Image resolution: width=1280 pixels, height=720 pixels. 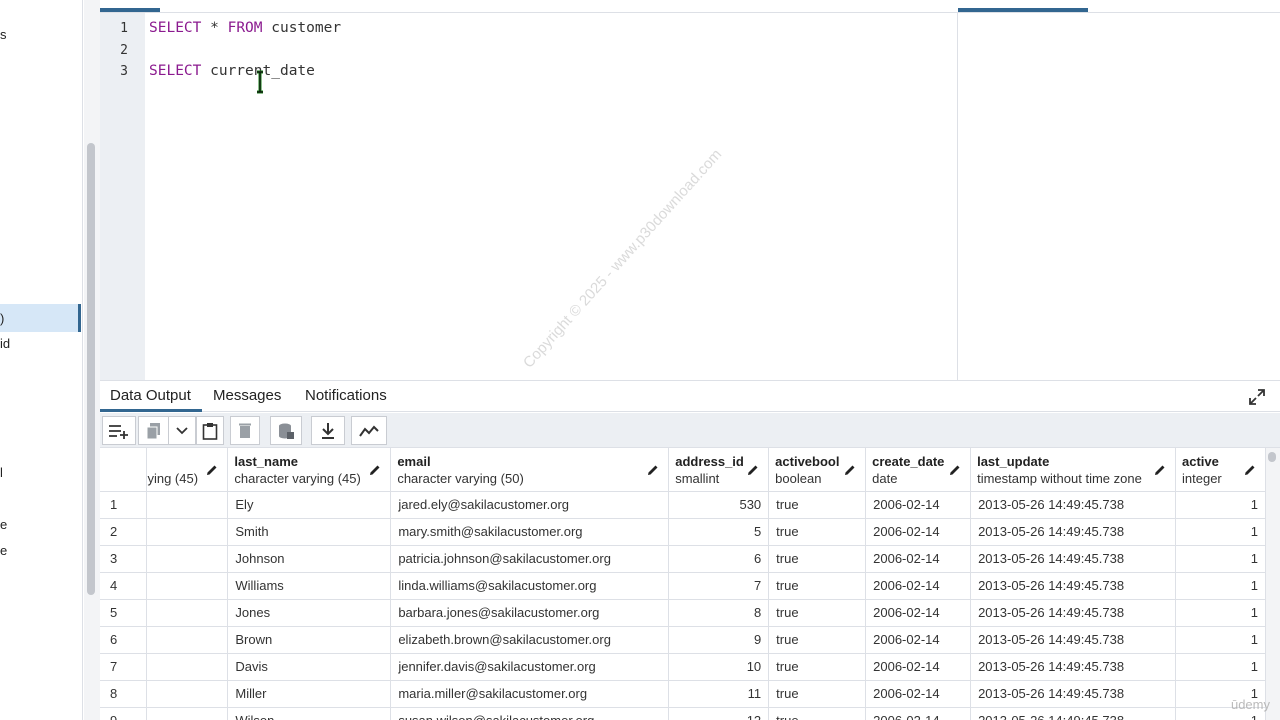 I want to click on table-cell: elizabeth.brown@sakilacustomer.org, so click(x=530, y=640).